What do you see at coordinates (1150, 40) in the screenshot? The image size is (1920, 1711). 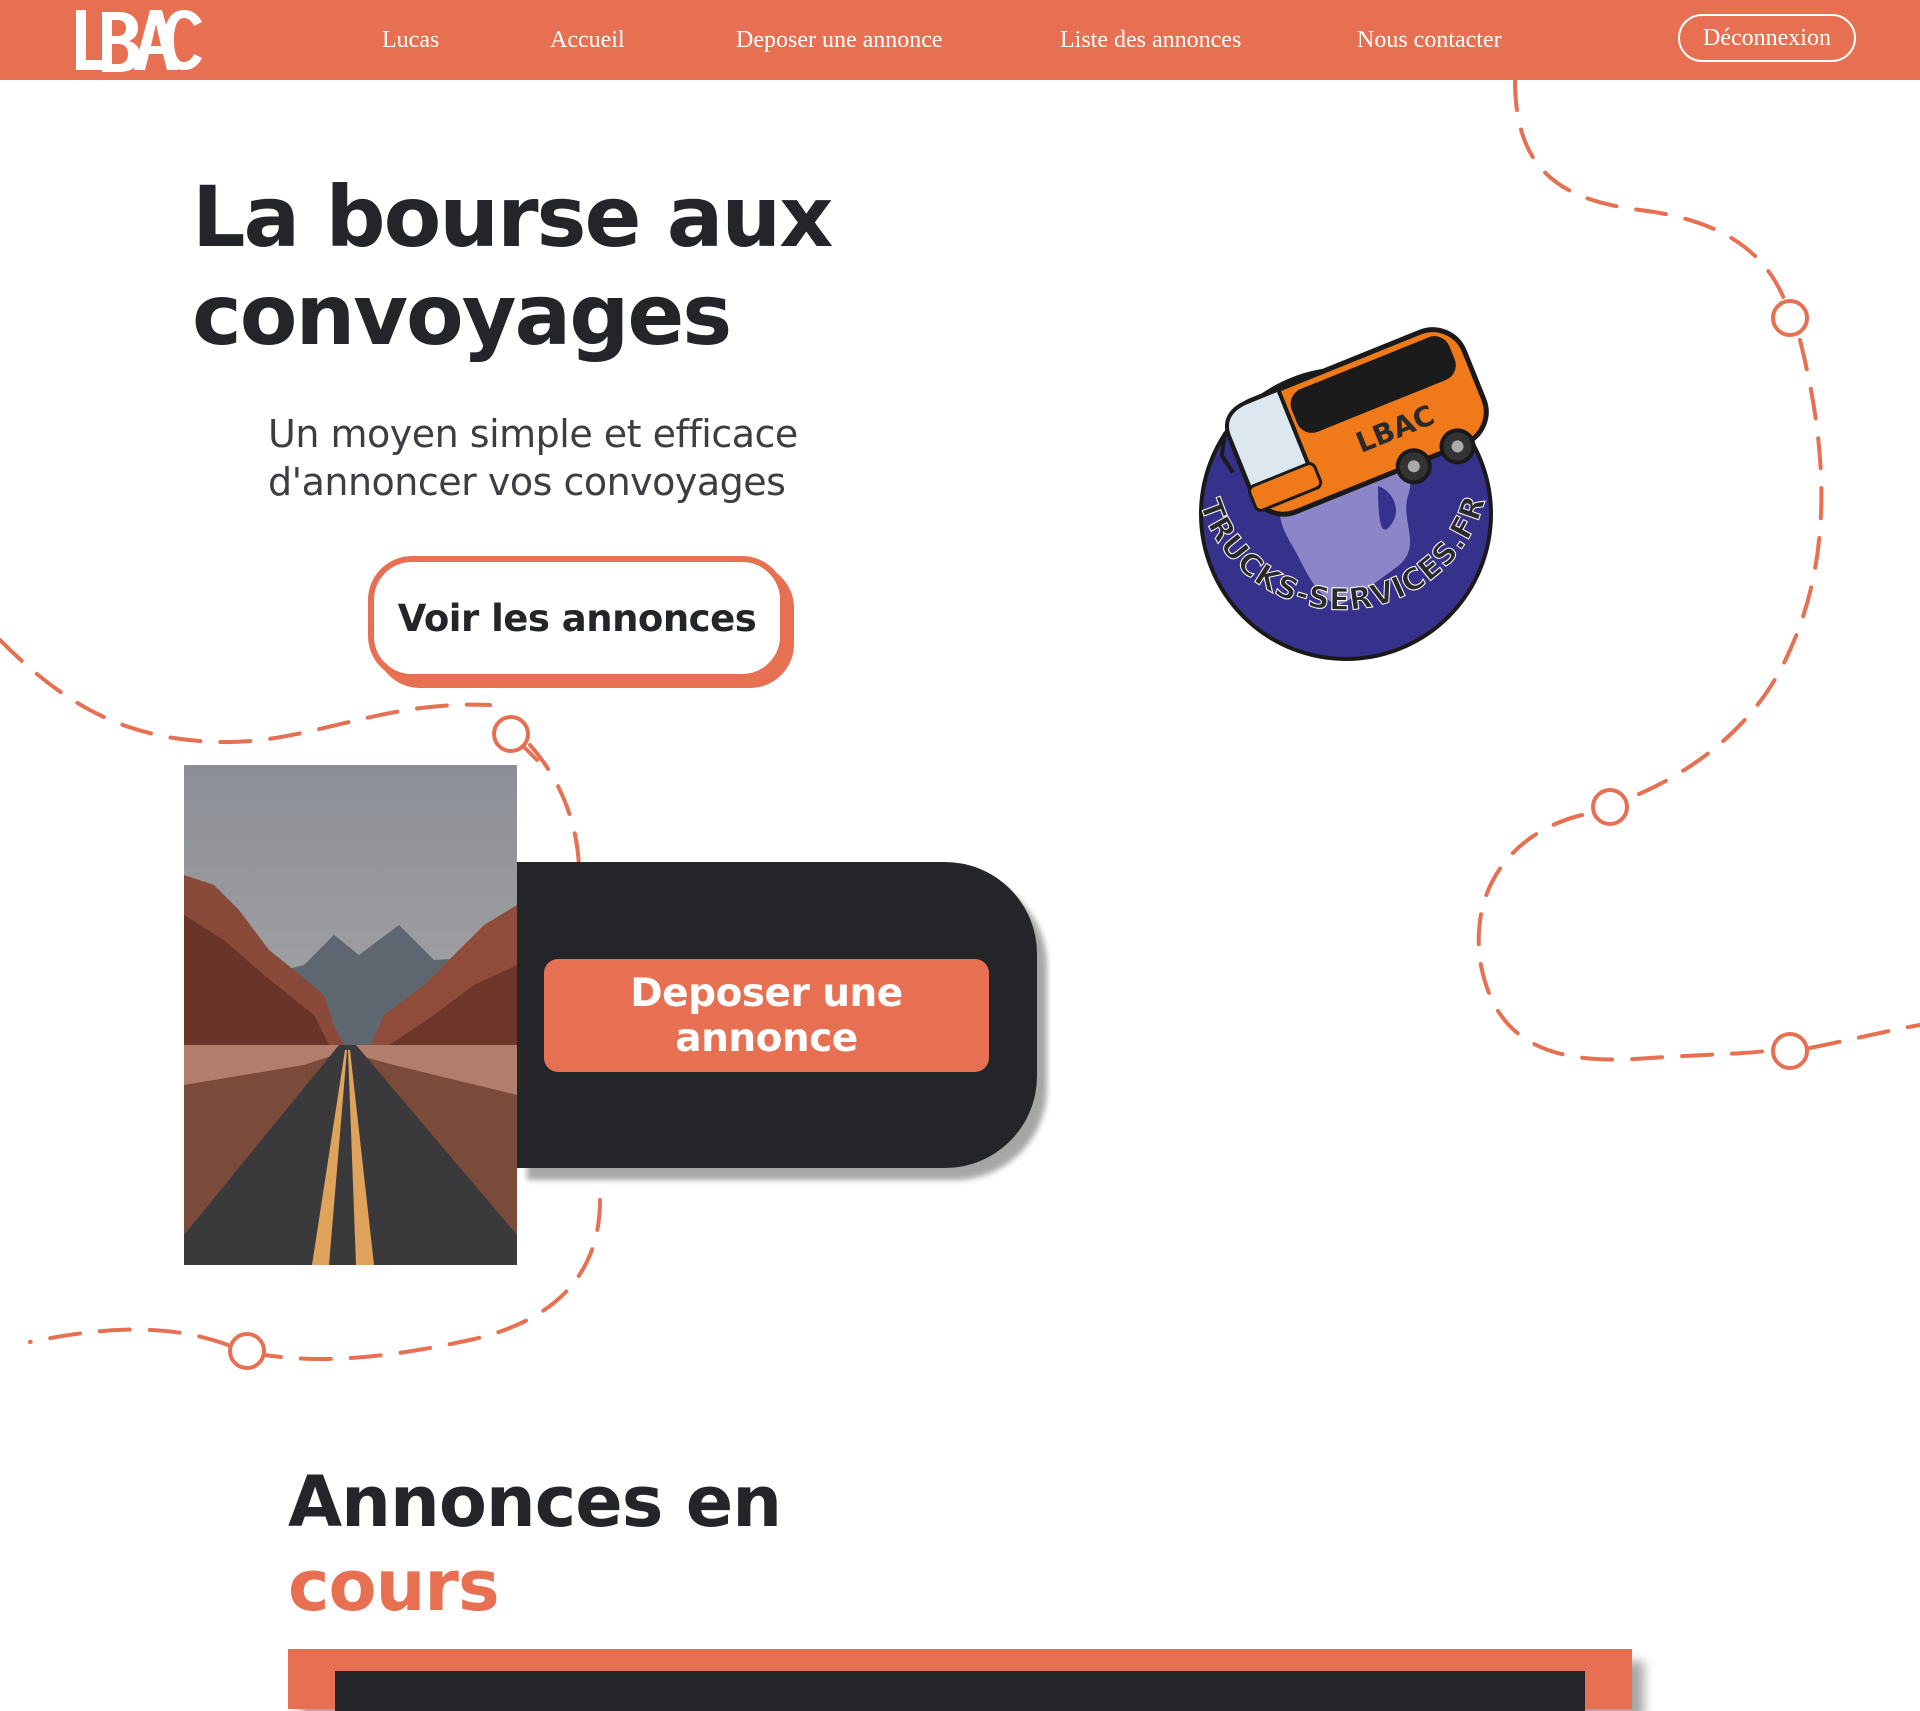 I see `nav-link-ads-list: Liste des annonces` at bounding box center [1150, 40].